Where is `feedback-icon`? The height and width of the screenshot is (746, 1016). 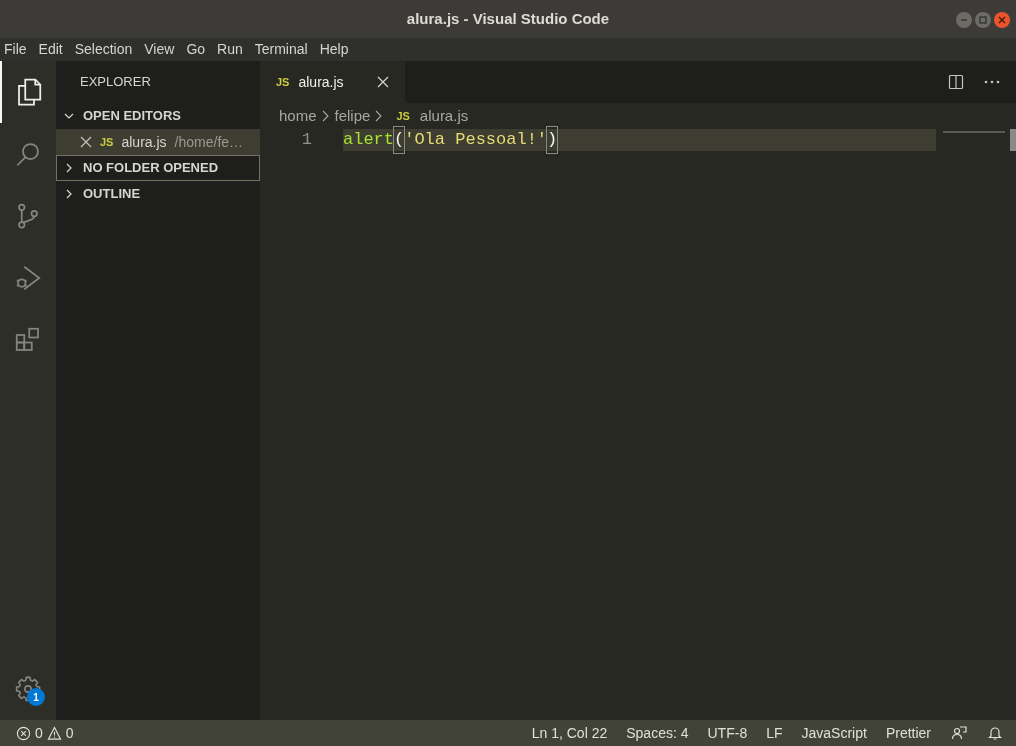 feedback-icon is located at coordinates (959, 733).